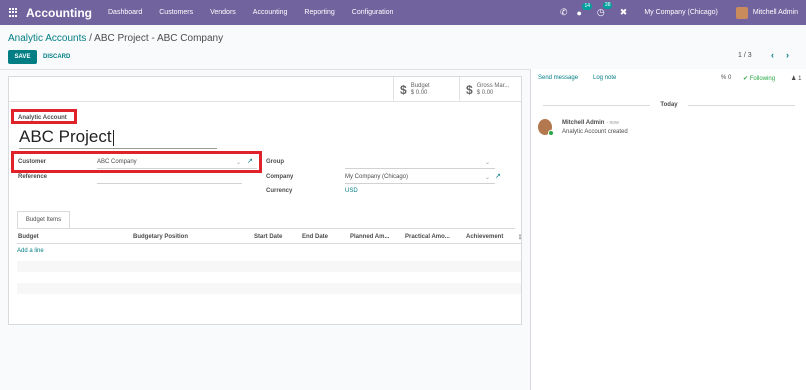  What do you see at coordinates (125, 12) in the screenshot?
I see `menu-dashboard: Dashboard` at bounding box center [125, 12].